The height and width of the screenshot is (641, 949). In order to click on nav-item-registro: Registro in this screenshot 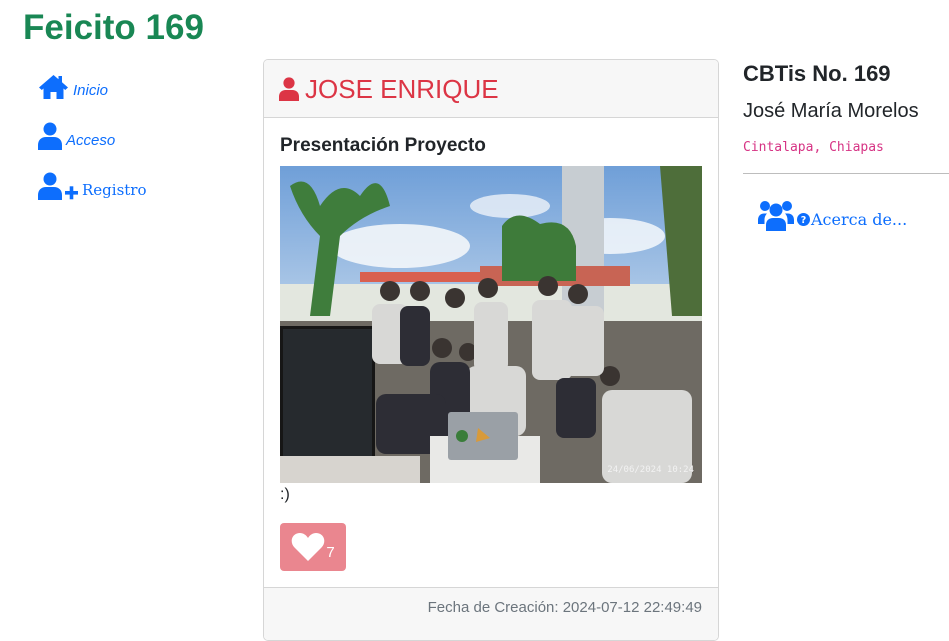, I will do `click(92, 185)`.